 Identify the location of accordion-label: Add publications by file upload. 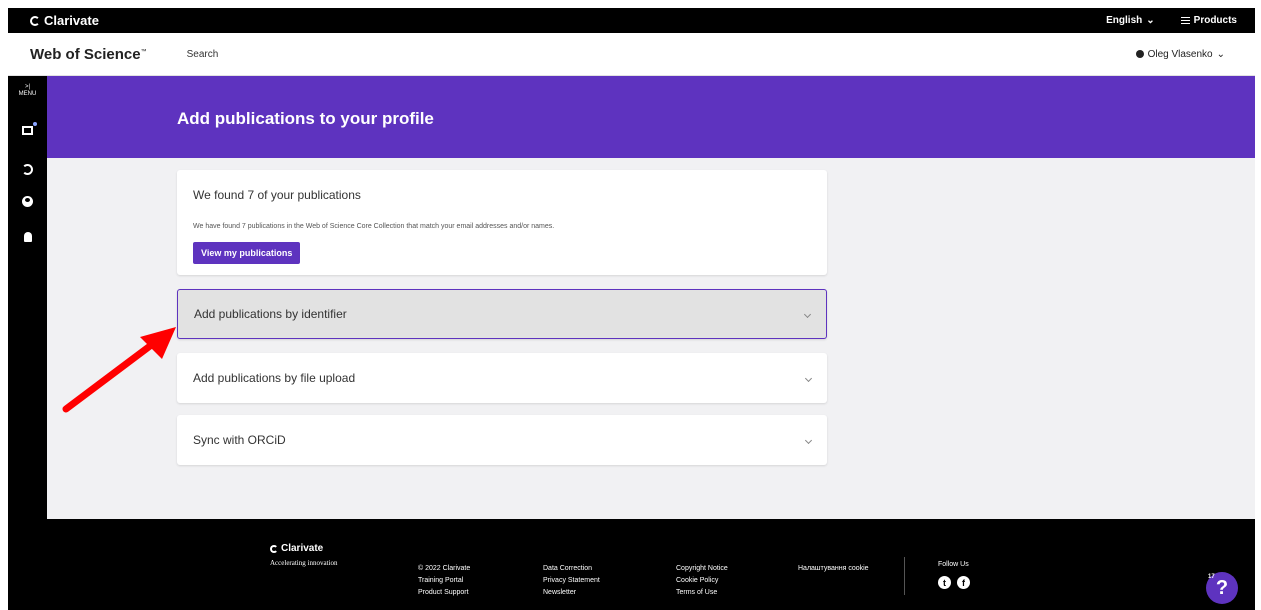
(274, 378).